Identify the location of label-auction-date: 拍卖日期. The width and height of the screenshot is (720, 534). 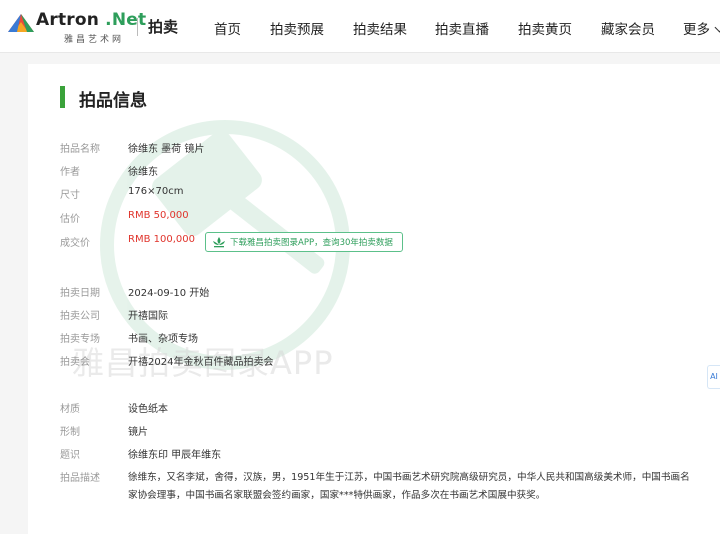
(80, 293).